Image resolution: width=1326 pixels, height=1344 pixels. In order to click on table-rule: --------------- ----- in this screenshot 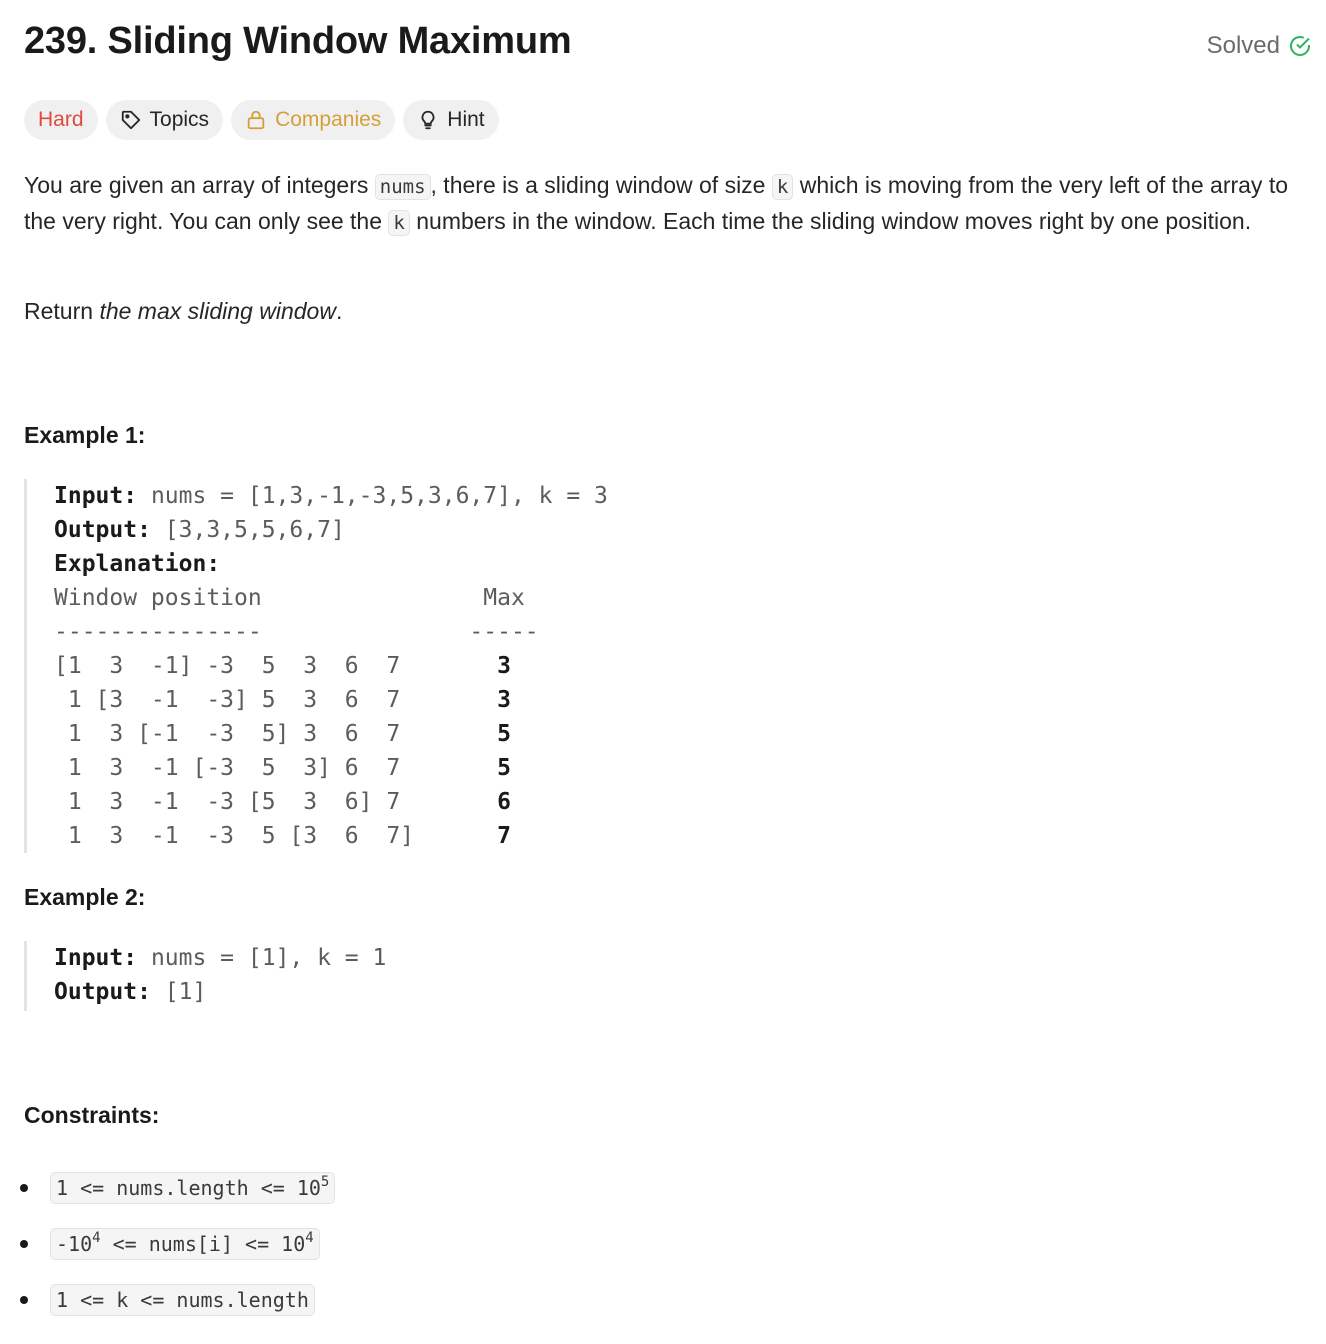, I will do `click(296, 632)`.